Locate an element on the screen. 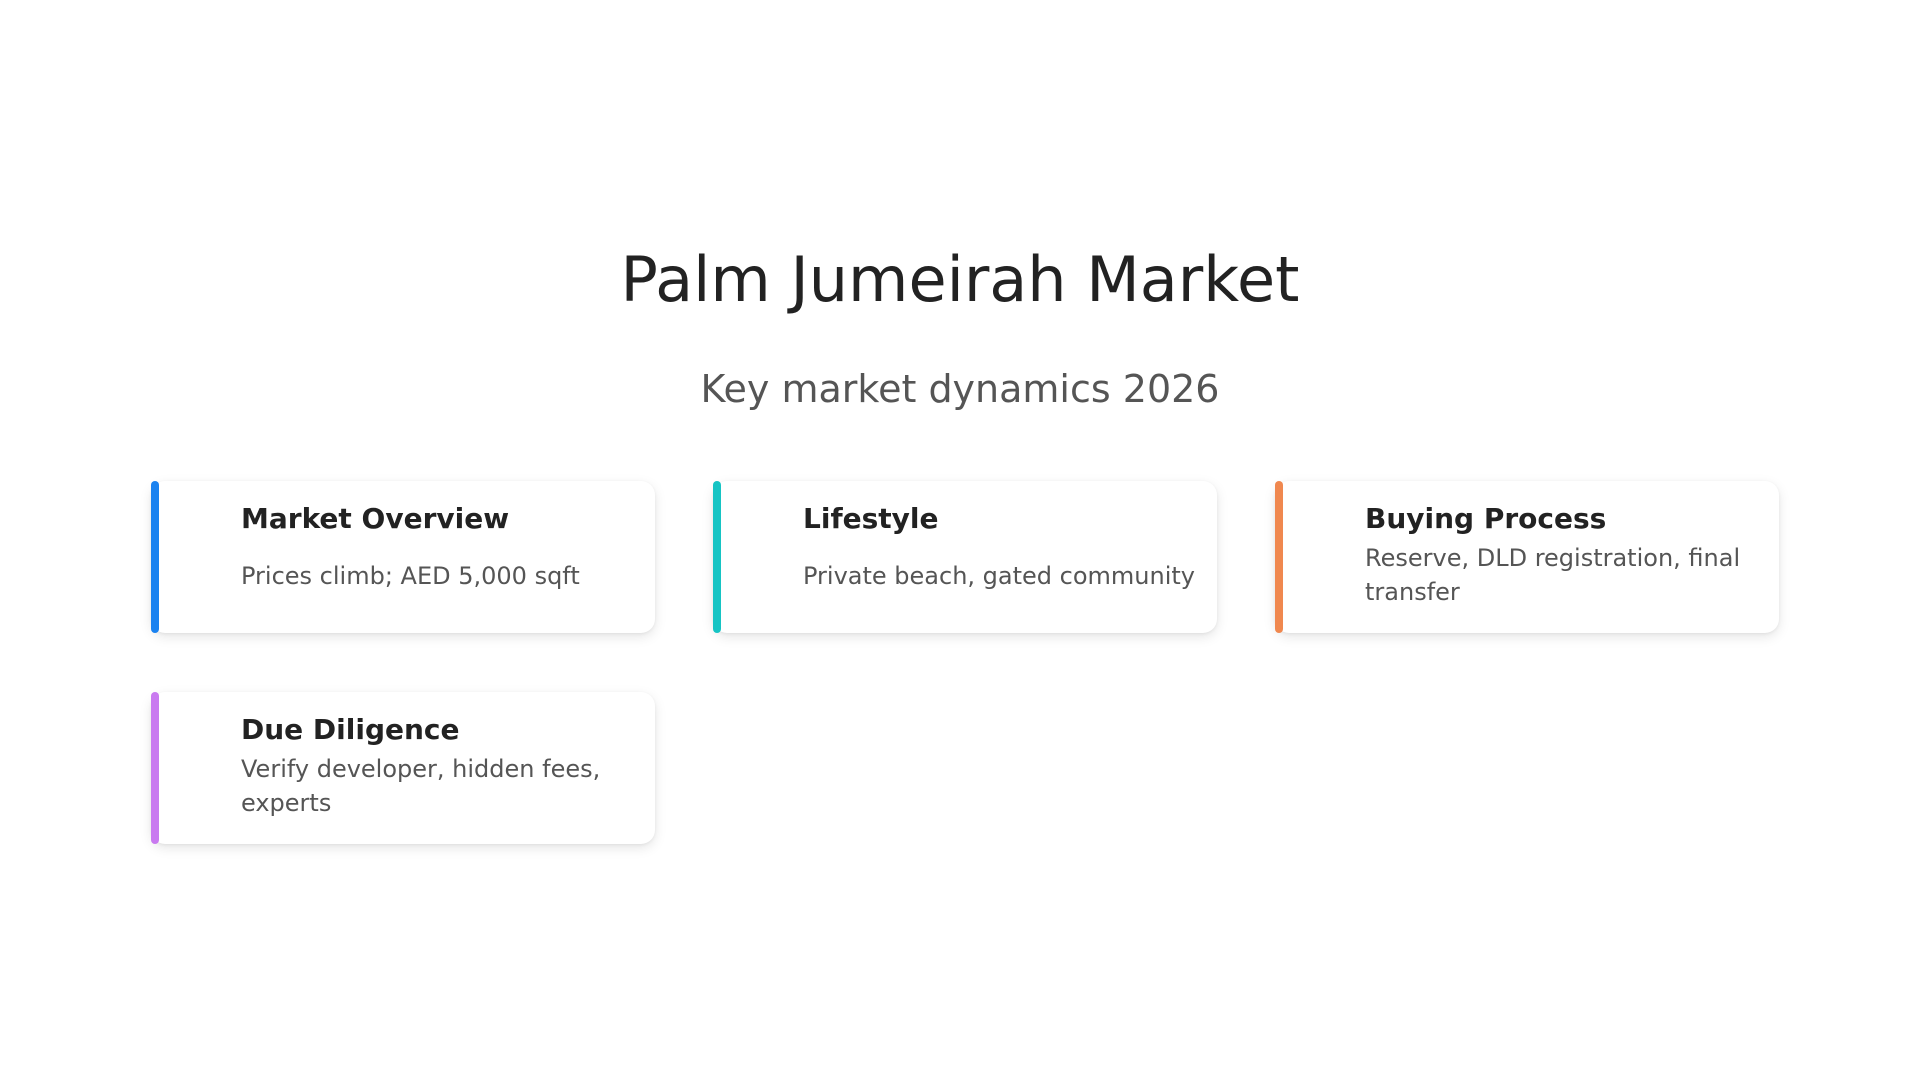 The image size is (1920, 1080). slide-subtitle: Key market dynamics 2026 is located at coordinates (960, 389).